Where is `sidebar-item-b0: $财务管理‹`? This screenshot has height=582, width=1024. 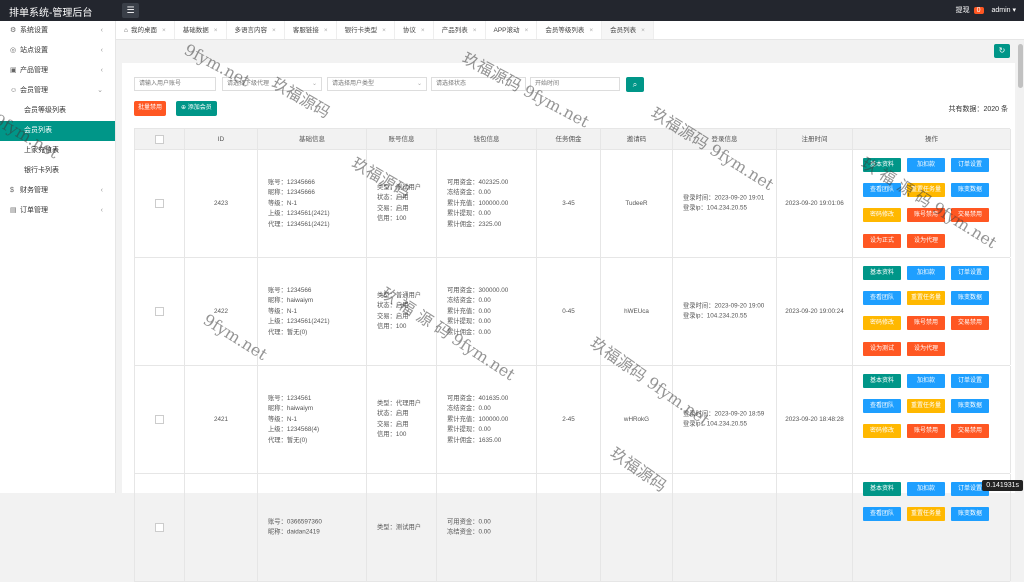
sidebar-item-b0: $财务管理‹ is located at coordinates (57, 191).